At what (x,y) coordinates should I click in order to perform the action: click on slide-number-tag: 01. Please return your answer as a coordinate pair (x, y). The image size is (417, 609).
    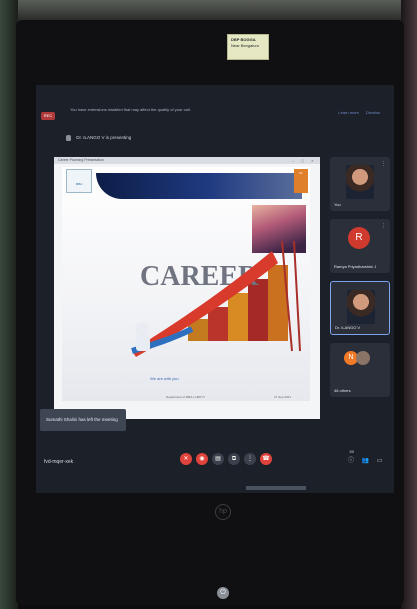
    Looking at the image, I should click on (301, 181).